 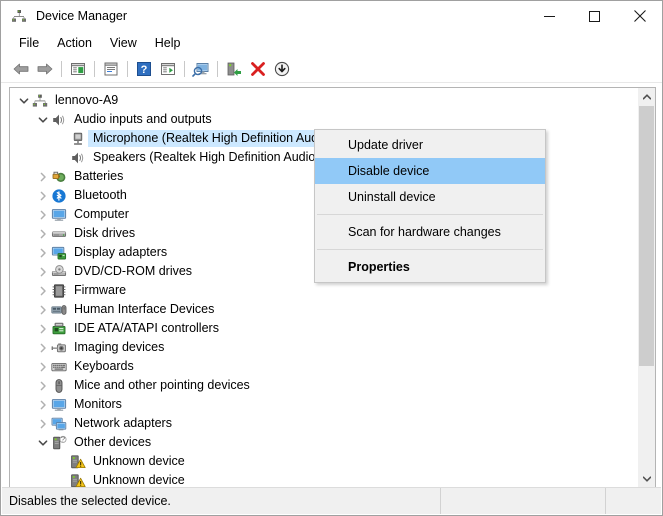 What do you see at coordinates (78, 69) in the screenshot?
I see `toolbar-console-tree-button` at bounding box center [78, 69].